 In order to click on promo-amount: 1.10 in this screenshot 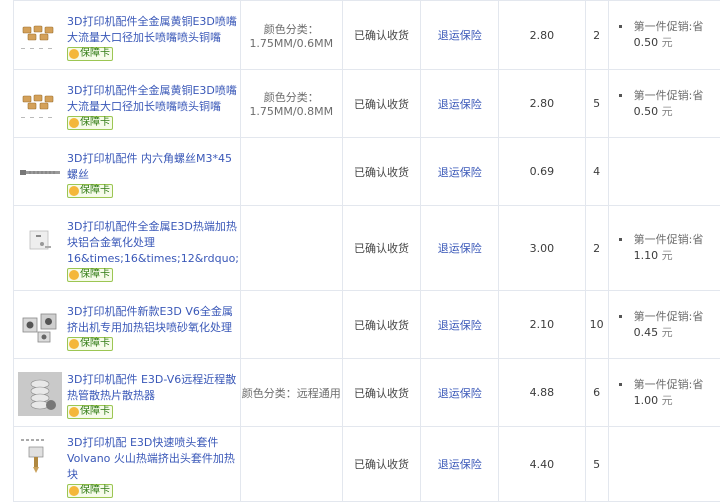, I will do `click(646, 255)`.